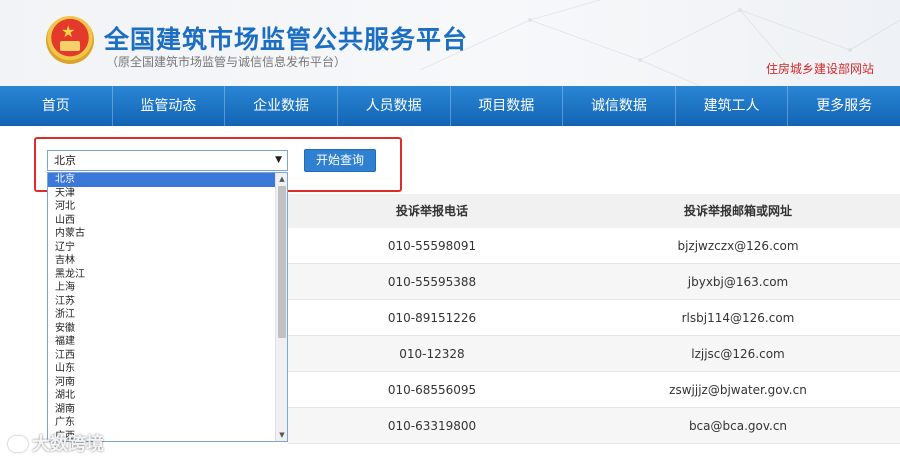  Describe the element at coordinates (394, 106) in the screenshot. I see `nav-item-personnel-data: 人员数据` at that location.